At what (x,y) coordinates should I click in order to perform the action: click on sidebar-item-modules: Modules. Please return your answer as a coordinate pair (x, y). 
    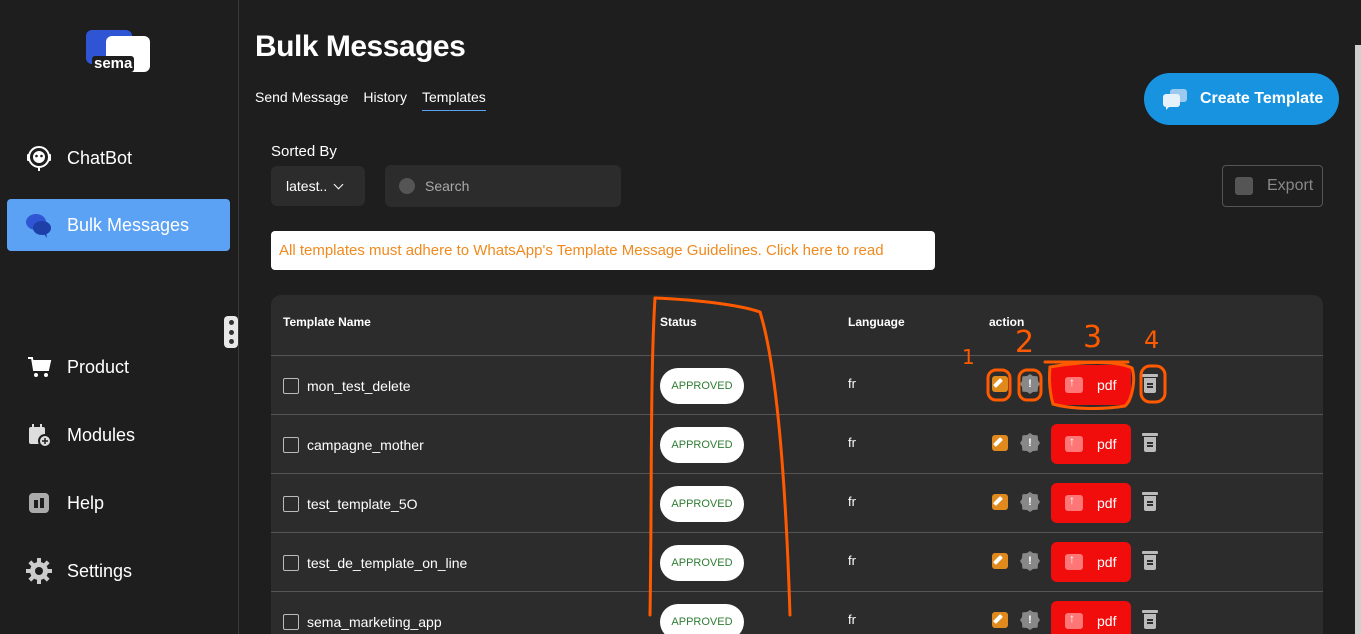
    Looking at the image, I should click on (118, 435).